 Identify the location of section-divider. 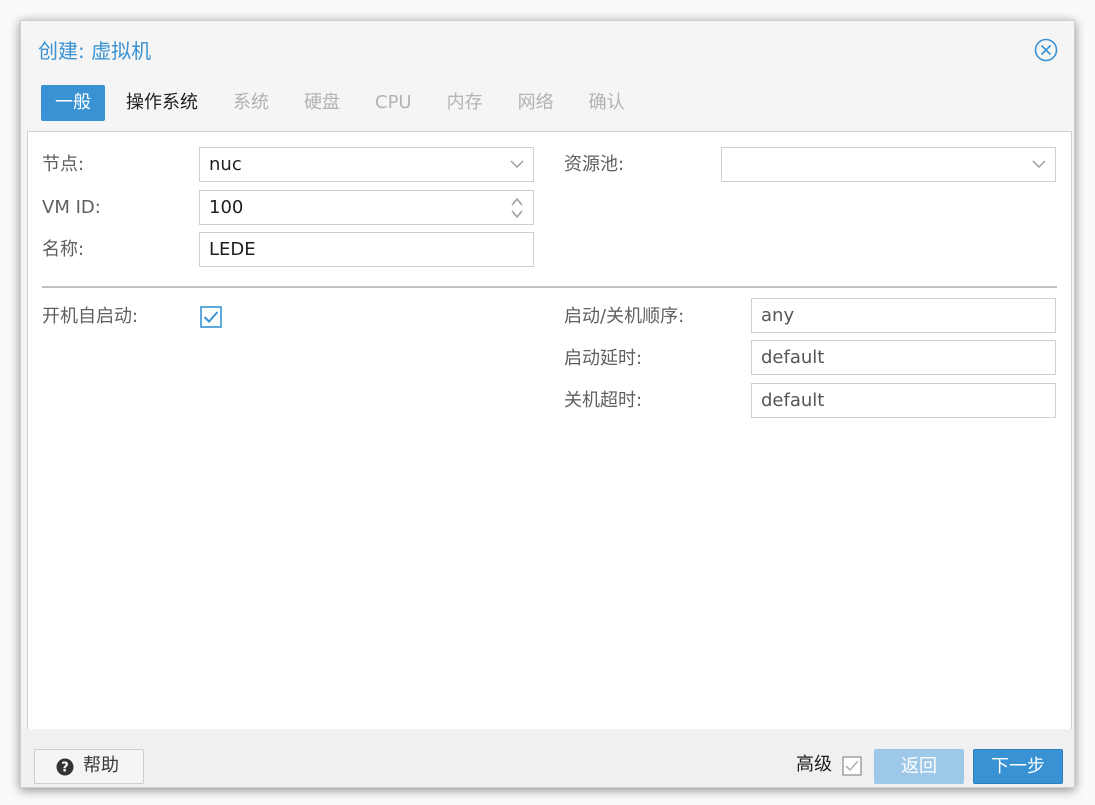
(549, 287).